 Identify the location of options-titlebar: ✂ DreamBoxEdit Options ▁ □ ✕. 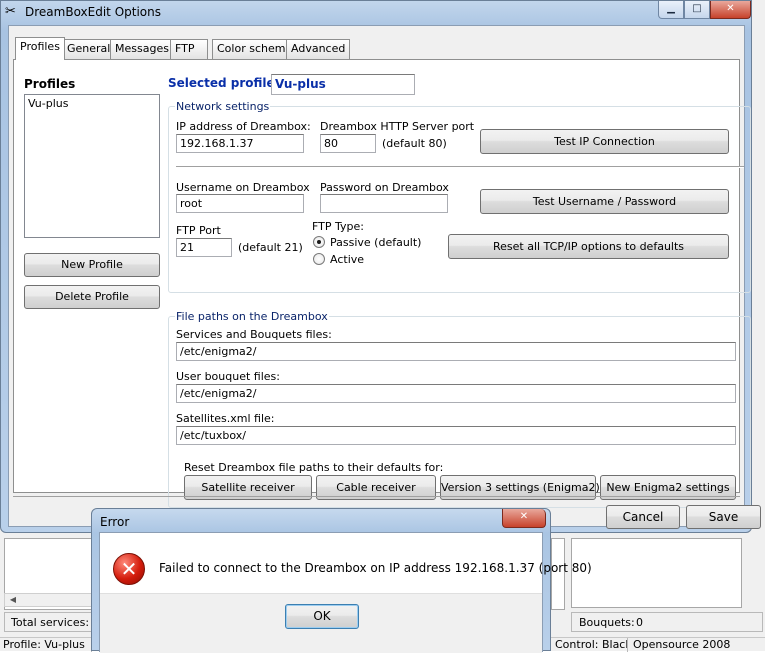
(376, 13).